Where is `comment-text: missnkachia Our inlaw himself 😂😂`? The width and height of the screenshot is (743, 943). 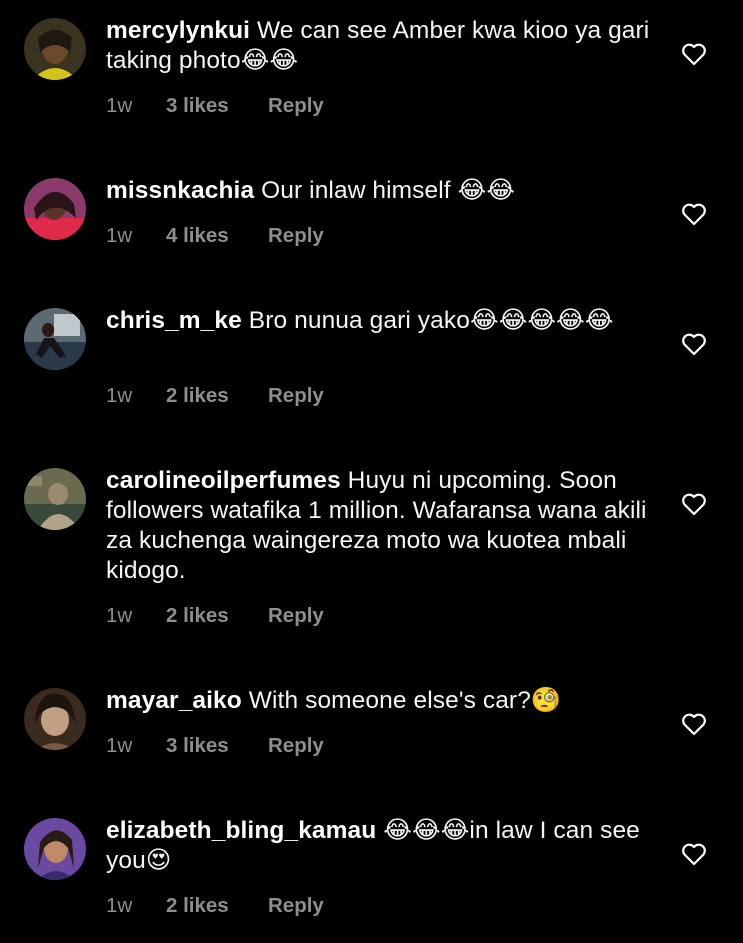
comment-text: missnkachia Our inlaw himself 😂😂 is located at coordinates (378, 191).